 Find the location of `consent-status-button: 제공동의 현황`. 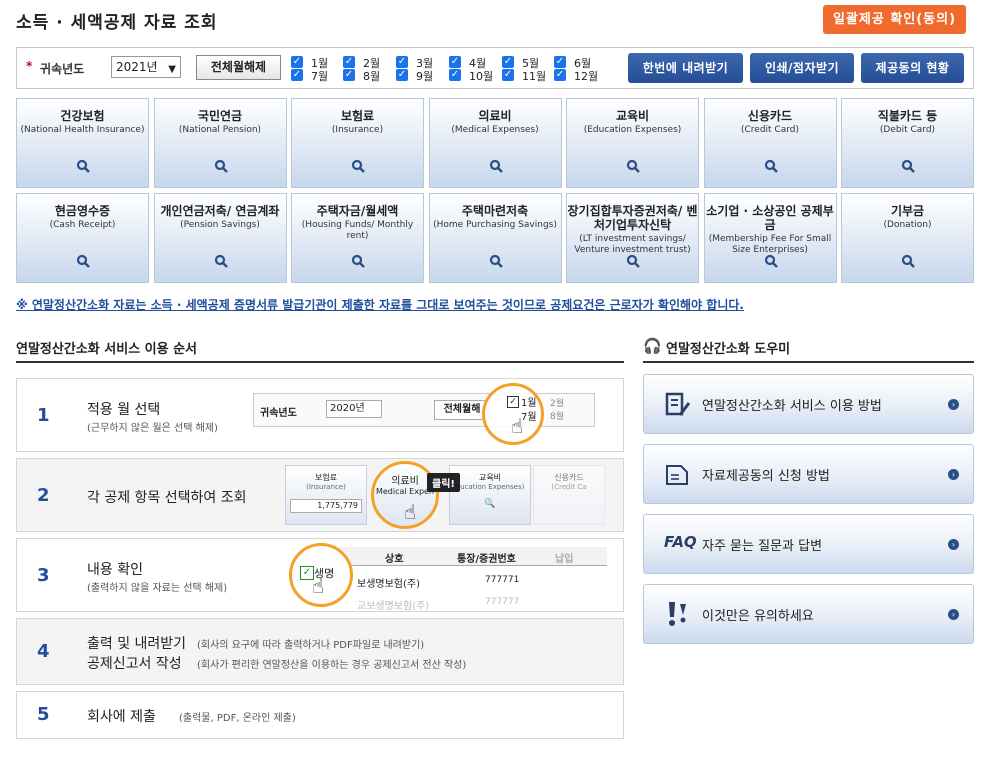

consent-status-button: 제공동의 현황 is located at coordinates (912, 68).